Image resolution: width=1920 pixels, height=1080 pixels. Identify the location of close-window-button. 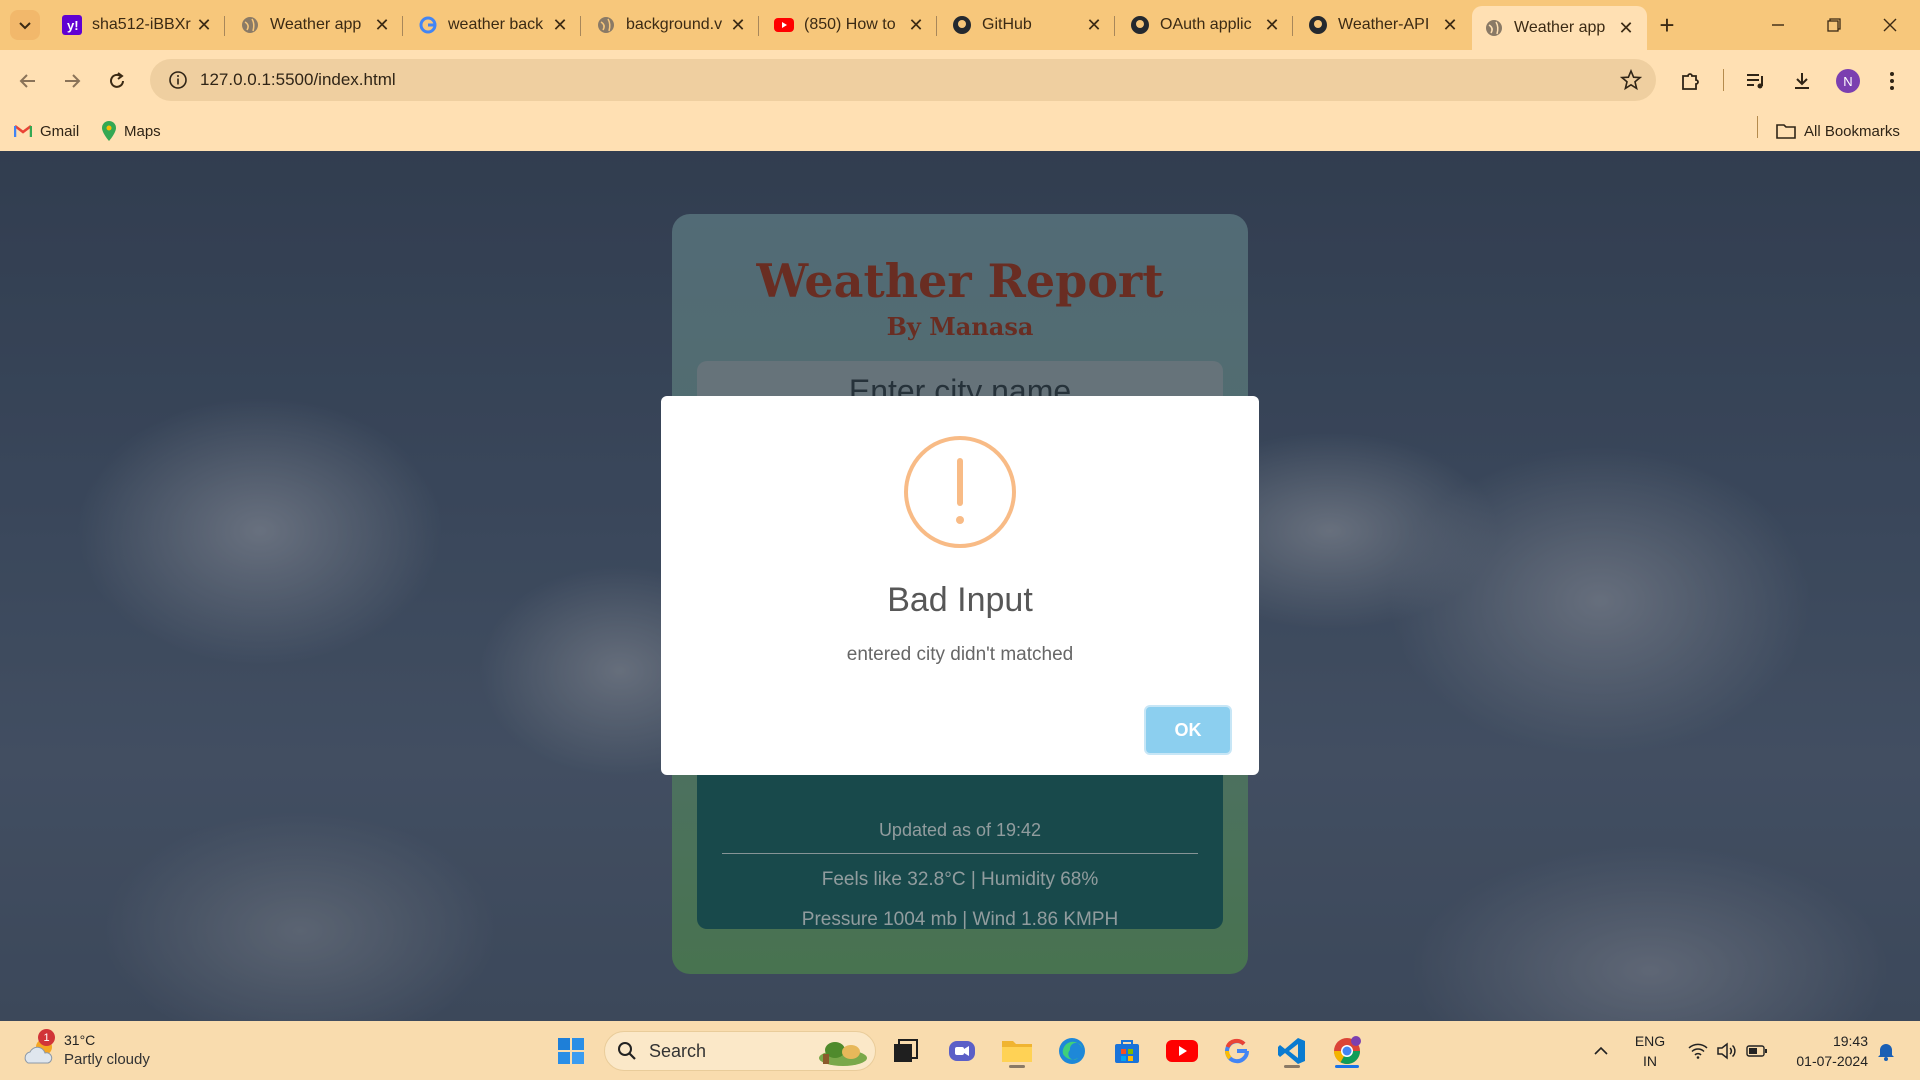
(1890, 25).